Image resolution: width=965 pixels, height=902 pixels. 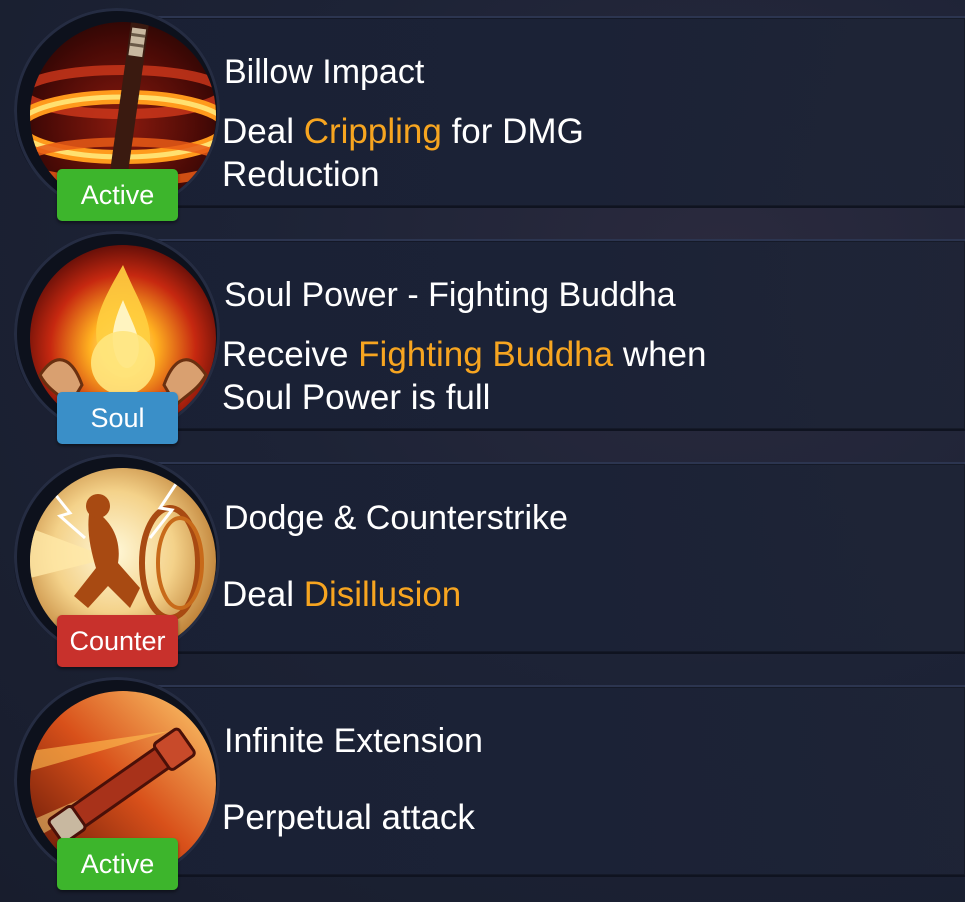 What do you see at coordinates (372, 131) in the screenshot?
I see `skill-keyword: Crippling` at bounding box center [372, 131].